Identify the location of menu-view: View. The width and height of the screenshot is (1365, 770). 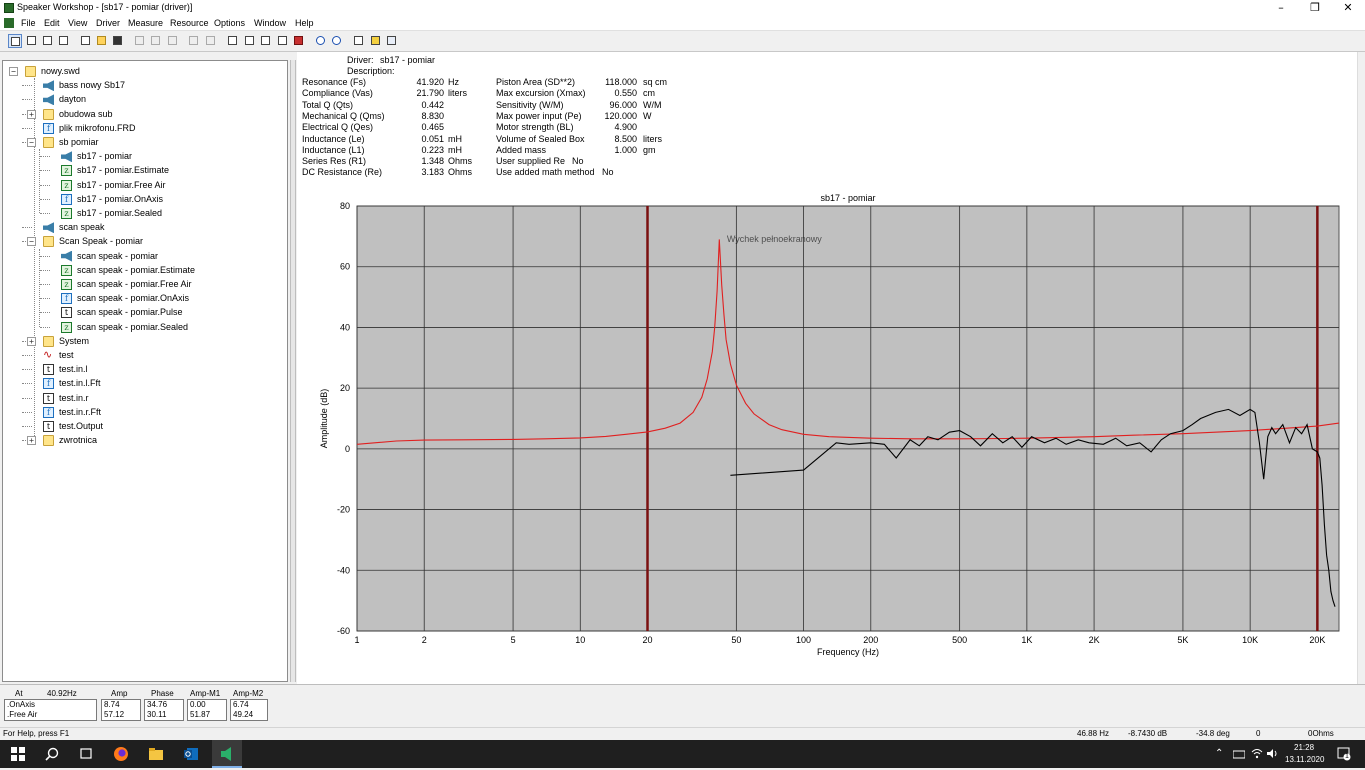
(77, 23).